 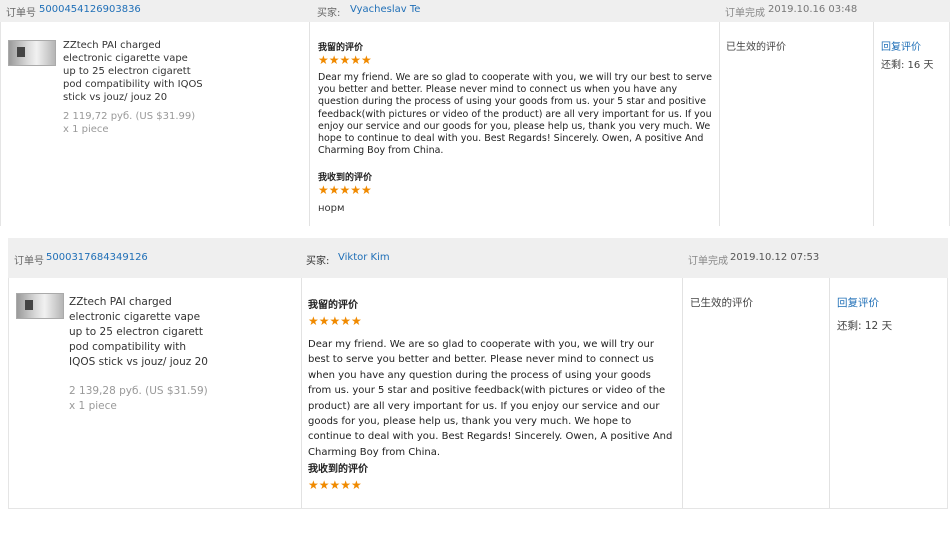 I want to click on product-price: 2 139,28 руб. (US $31.59), so click(x=138, y=391).